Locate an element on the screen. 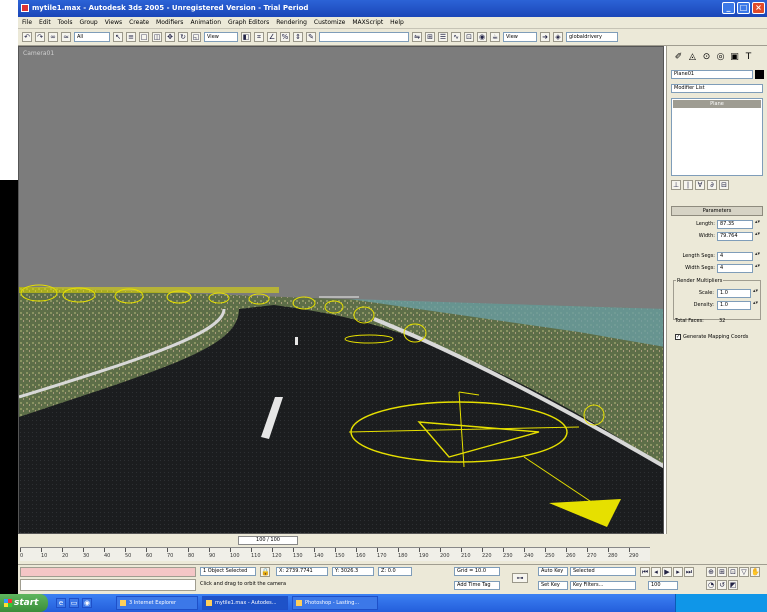  zoom-extents-icon: ⊡ is located at coordinates (733, 572).